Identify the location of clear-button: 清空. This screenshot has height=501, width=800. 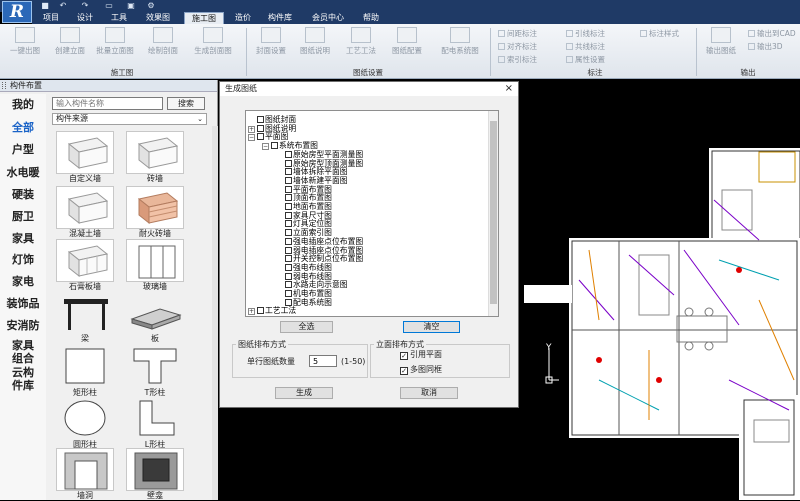
(431, 327).